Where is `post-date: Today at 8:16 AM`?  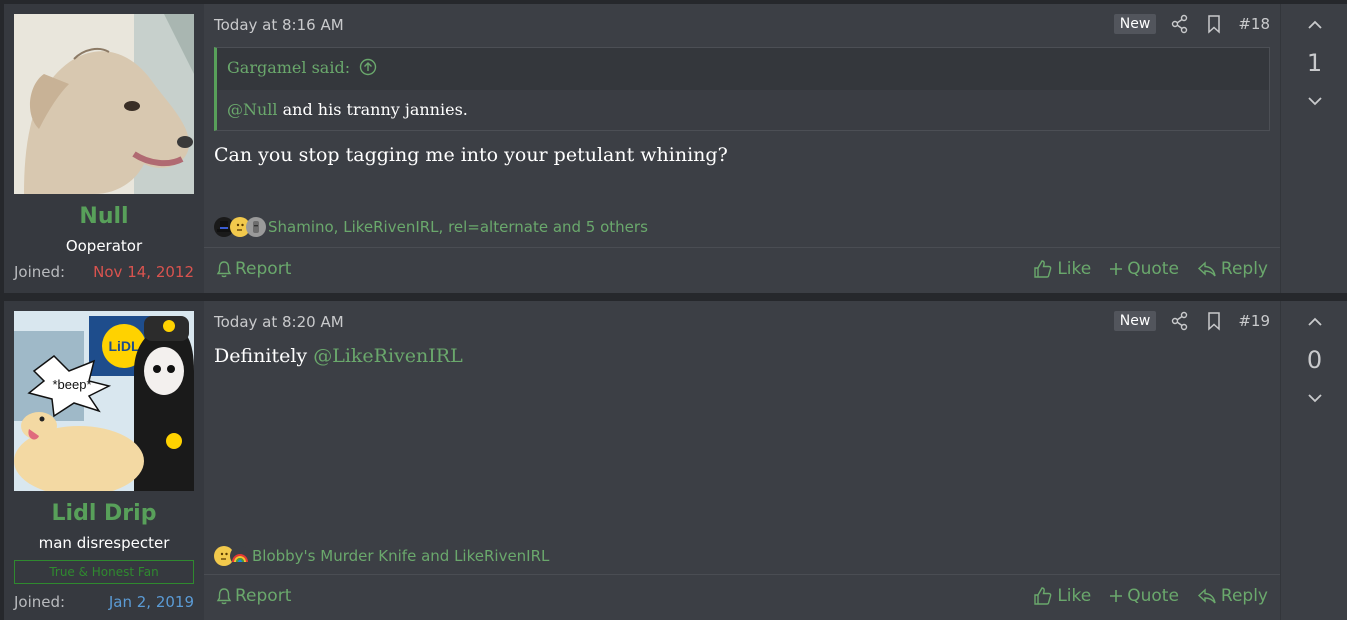 post-date: Today at 8:16 AM is located at coordinates (279, 25).